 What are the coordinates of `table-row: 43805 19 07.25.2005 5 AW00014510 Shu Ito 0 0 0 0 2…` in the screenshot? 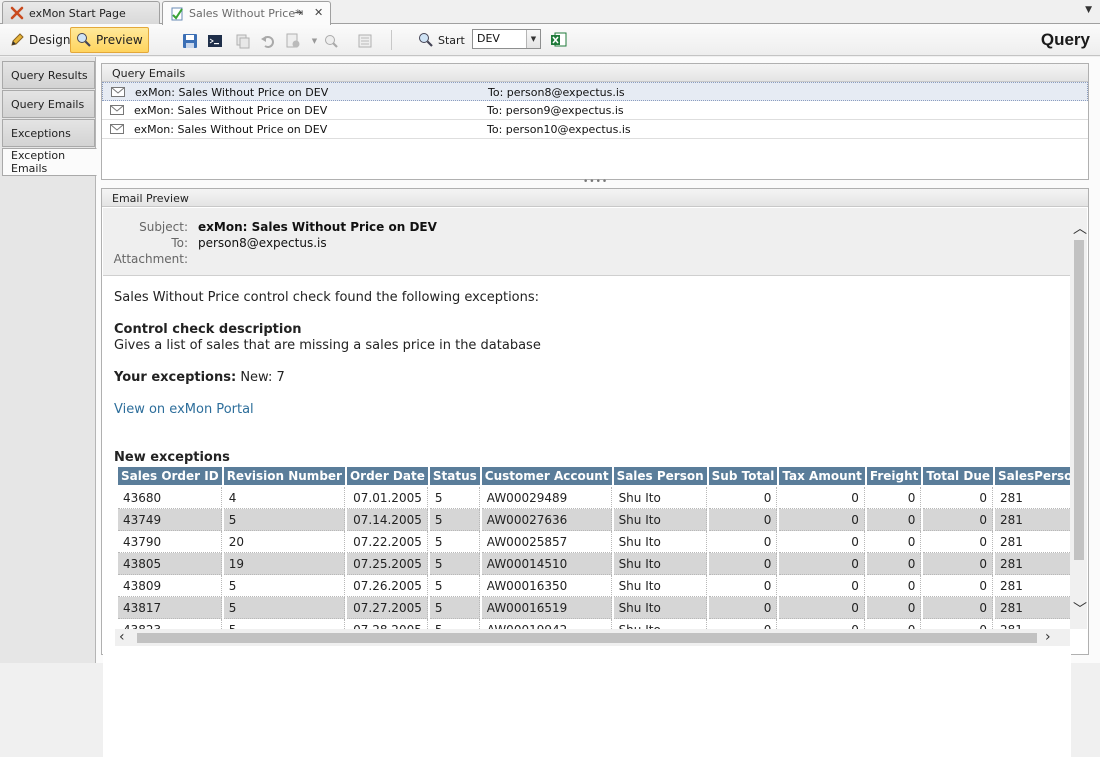 It's located at (594, 564).